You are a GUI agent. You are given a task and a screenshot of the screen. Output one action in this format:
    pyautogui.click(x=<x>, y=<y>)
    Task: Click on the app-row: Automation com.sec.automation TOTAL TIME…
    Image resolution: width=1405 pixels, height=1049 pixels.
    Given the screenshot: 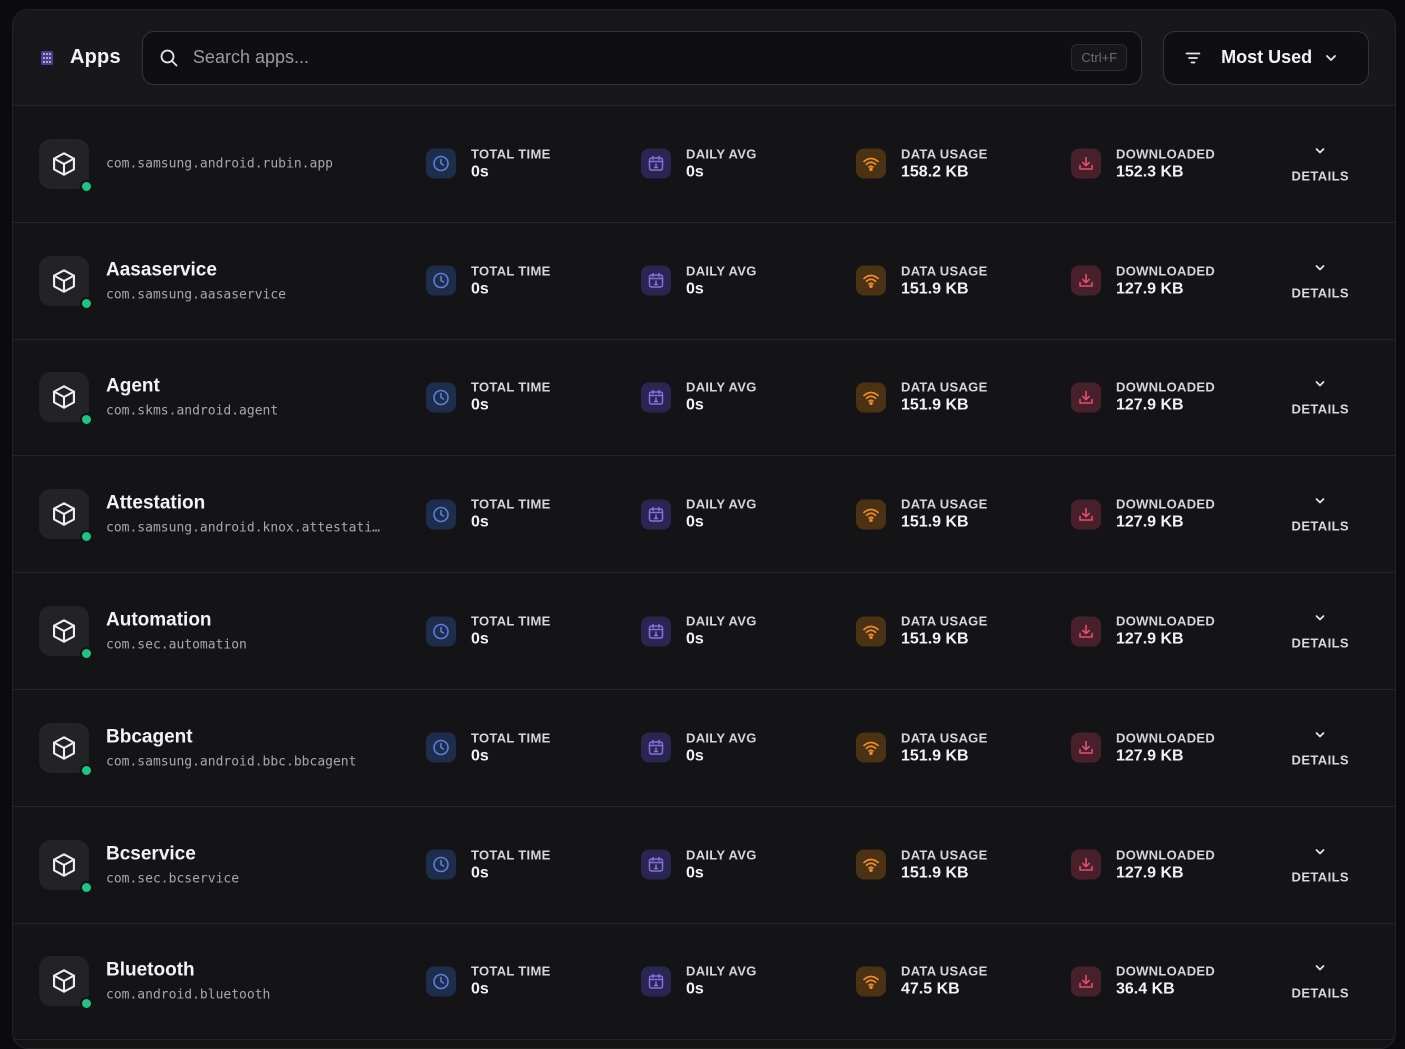 What is the action you would take?
    pyautogui.click(x=704, y=631)
    